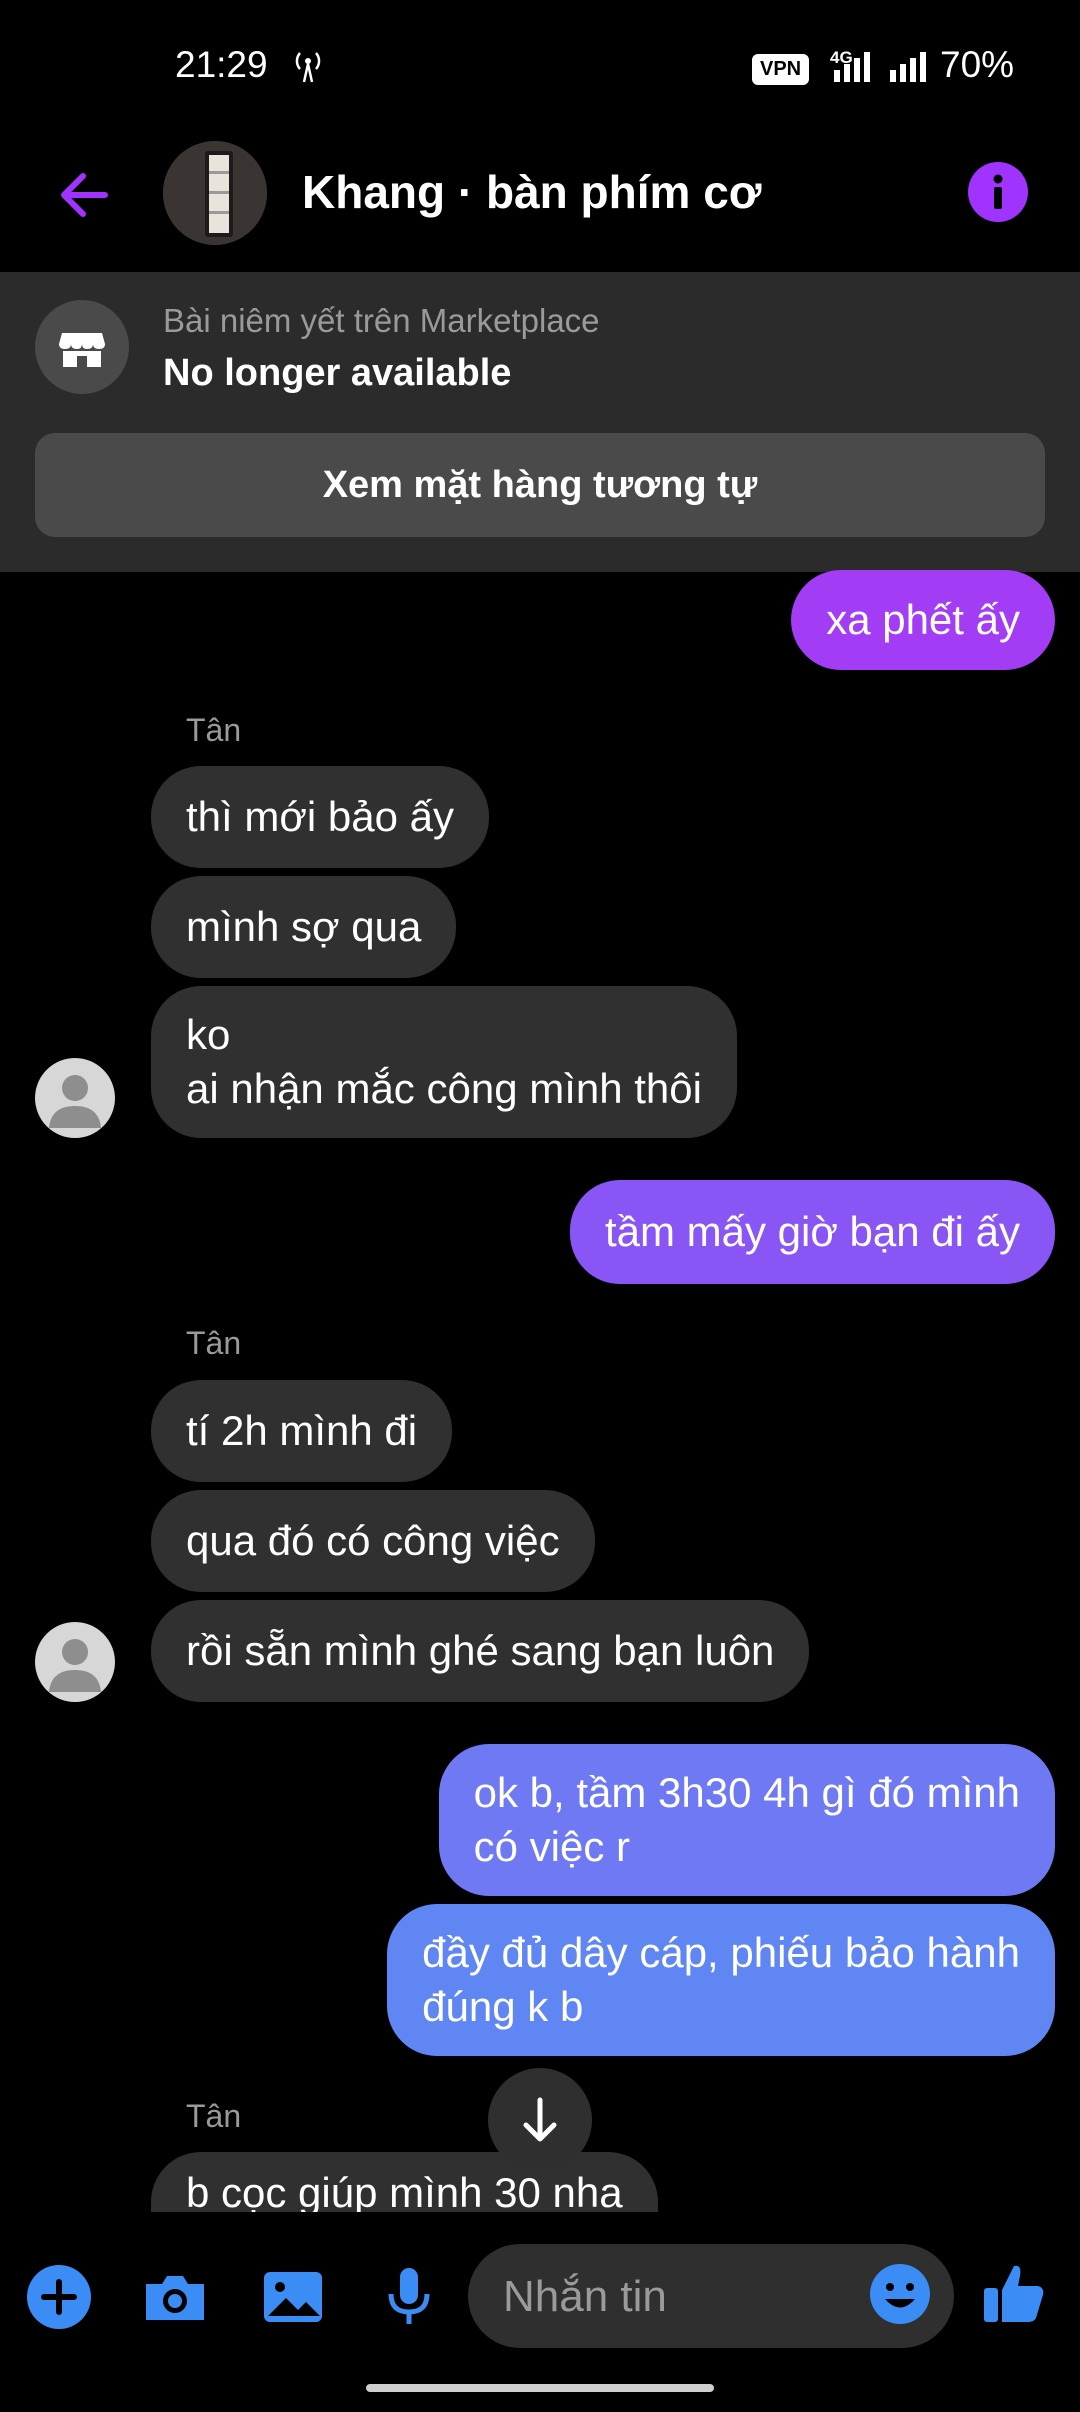  I want to click on gallery-icon, so click(293, 2297).